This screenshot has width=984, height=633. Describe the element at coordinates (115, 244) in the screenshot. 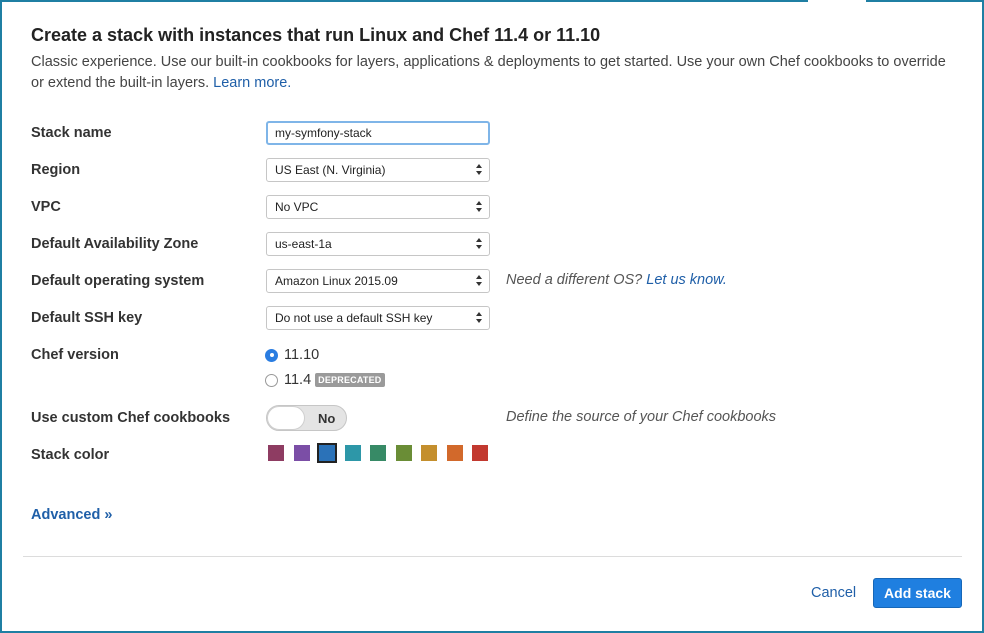

I see `availability-zone-label: Default Availability Zone` at that location.